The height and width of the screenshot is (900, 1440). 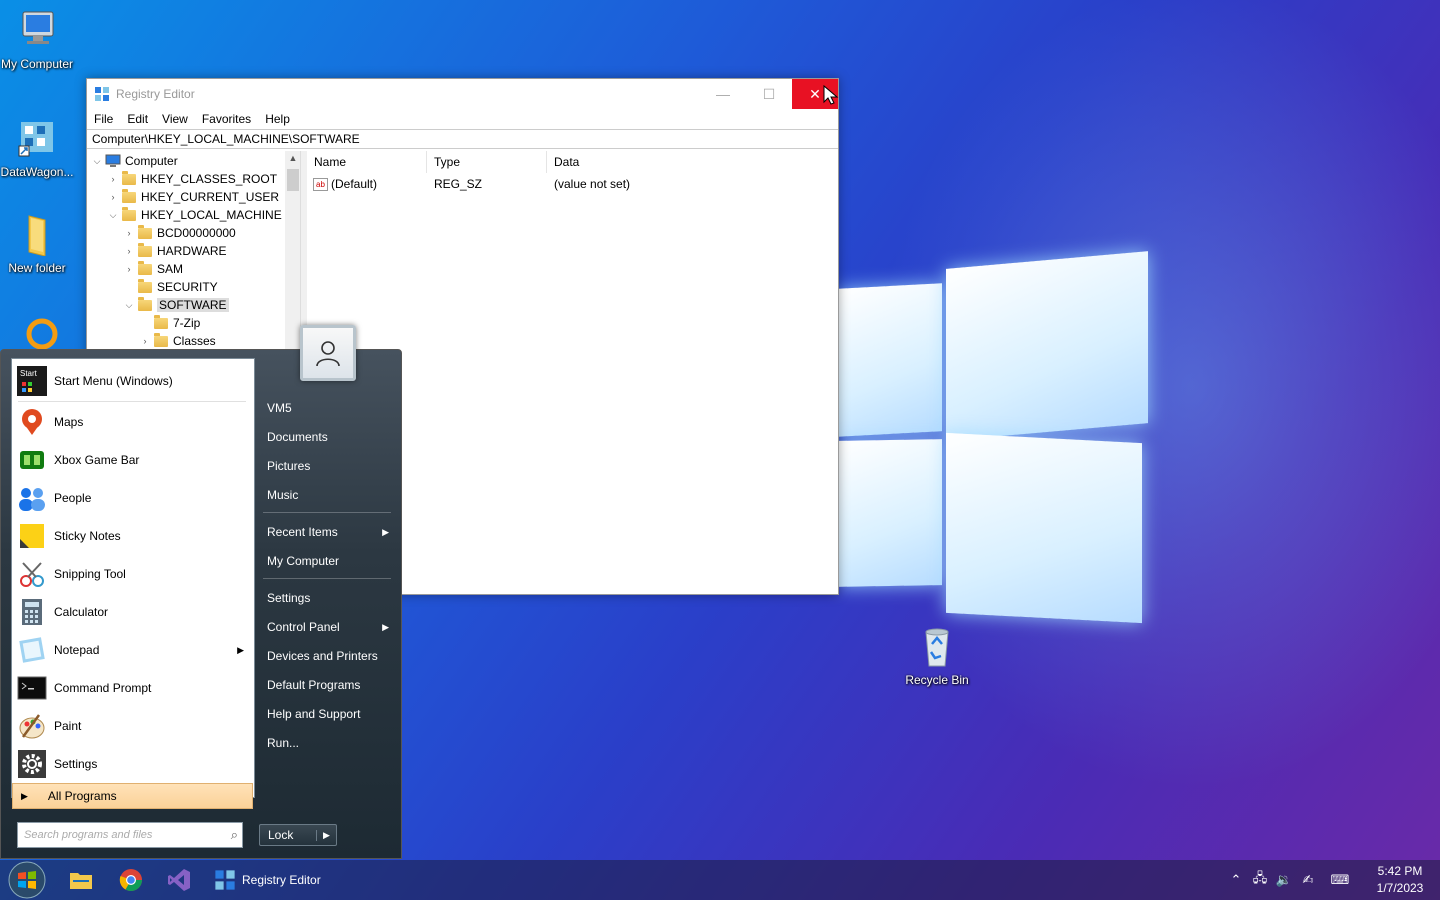 I want to click on menu-favorites: Favorites, so click(x=226, y=119).